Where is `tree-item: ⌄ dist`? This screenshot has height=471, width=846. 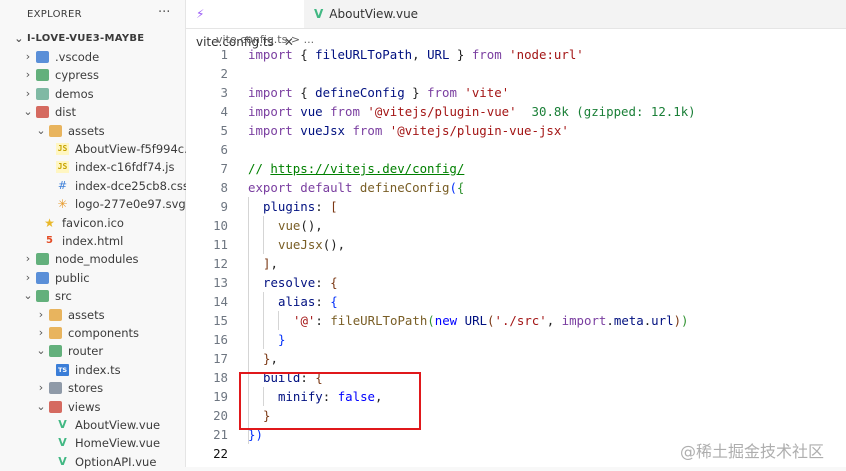
tree-item: ⌄ dist is located at coordinates (92, 112).